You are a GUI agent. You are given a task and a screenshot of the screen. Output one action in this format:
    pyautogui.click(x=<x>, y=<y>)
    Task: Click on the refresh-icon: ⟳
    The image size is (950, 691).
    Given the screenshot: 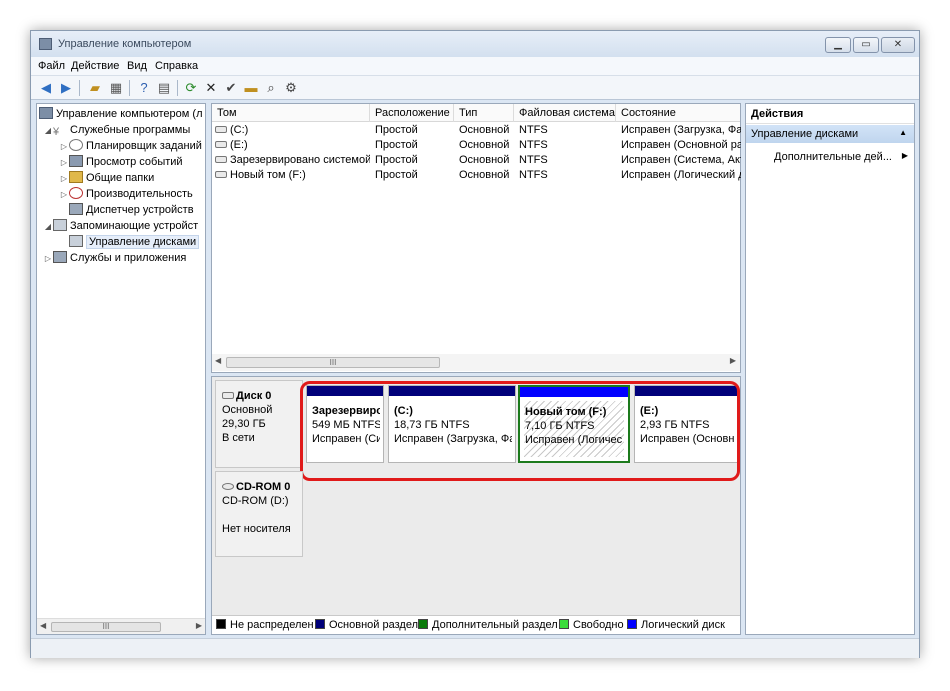 What is the action you would take?
    pyautogui.click(x=191, y=88)
    